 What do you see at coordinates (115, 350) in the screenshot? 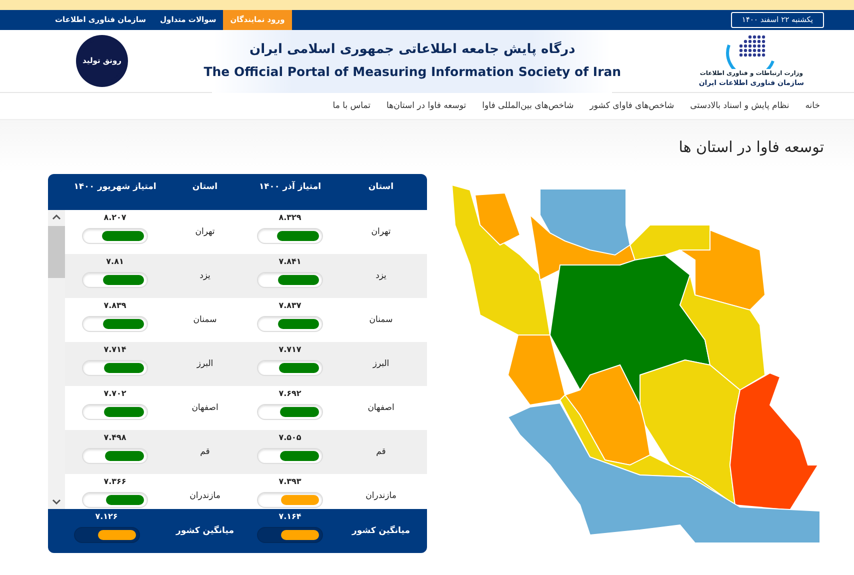
I see `score-value: ۷.۷۱۴` at bounding box center [115, 350].